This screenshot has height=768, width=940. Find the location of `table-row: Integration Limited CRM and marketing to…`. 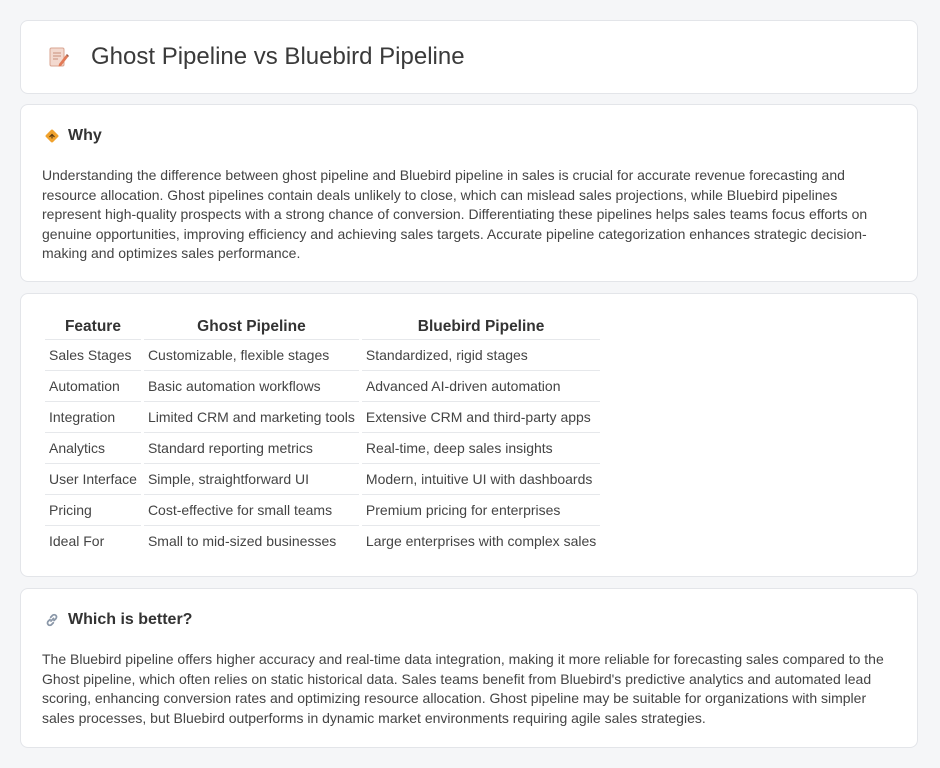

table-row: Integration Limited CRM and marketing to… is located at coordinates (323, 416).